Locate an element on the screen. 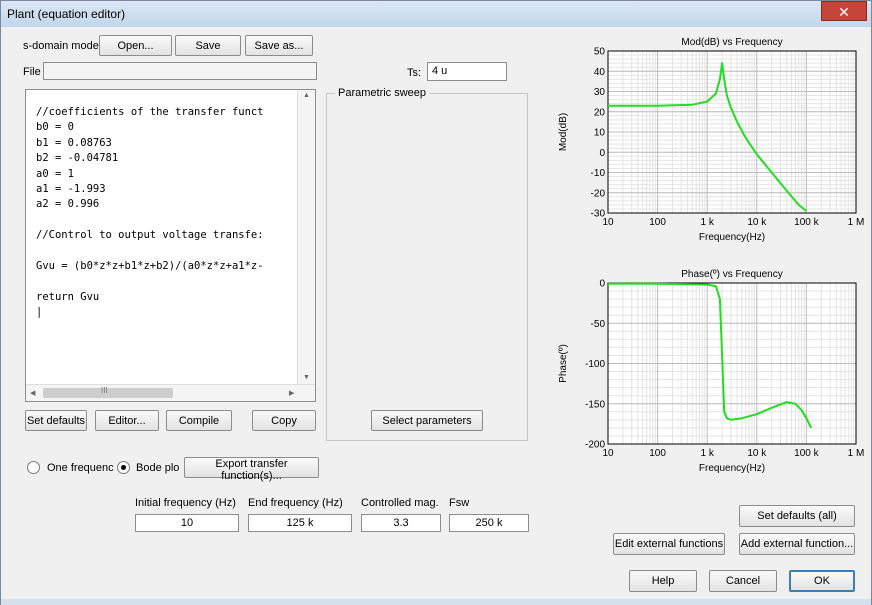 Image resolution: width=872 pixels, height=605 pixels. scroll-left-arrow-icon: ◀ is located at coordinates (32, 393).